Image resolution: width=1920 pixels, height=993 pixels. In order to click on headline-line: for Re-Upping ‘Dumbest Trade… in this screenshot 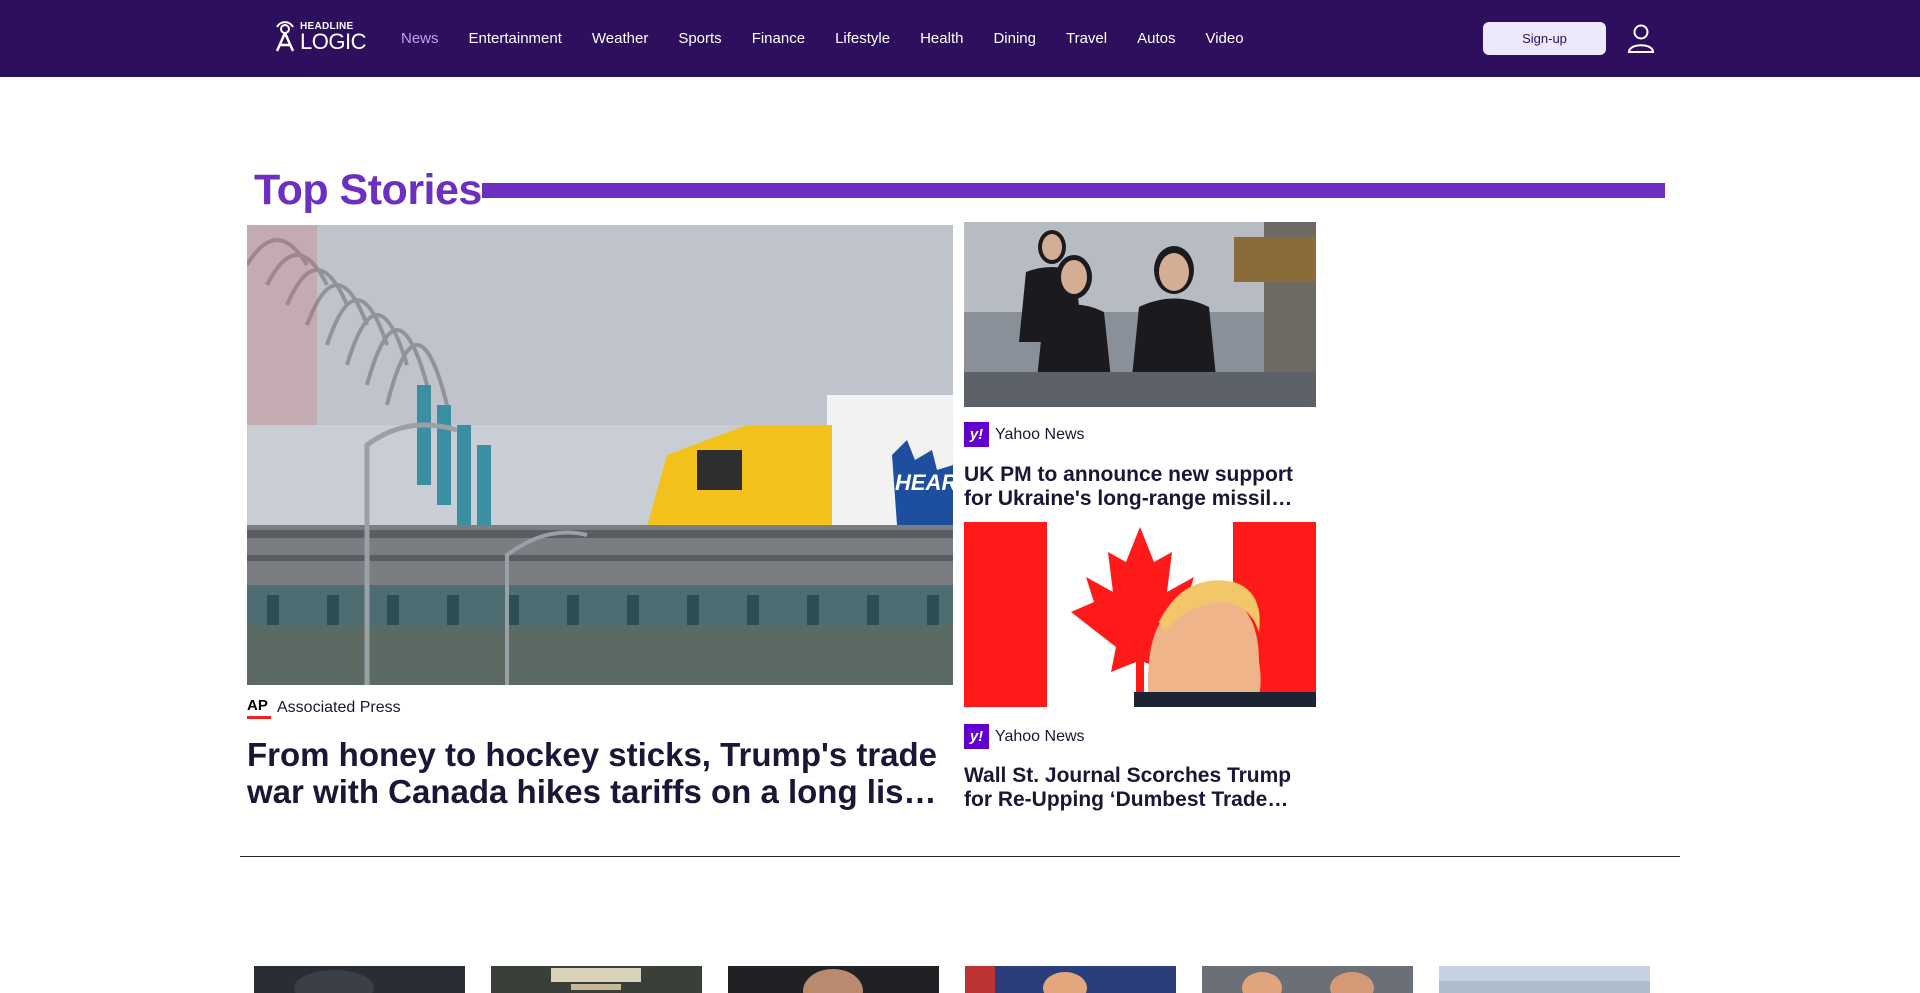, I will do `click(1126, 799)`.